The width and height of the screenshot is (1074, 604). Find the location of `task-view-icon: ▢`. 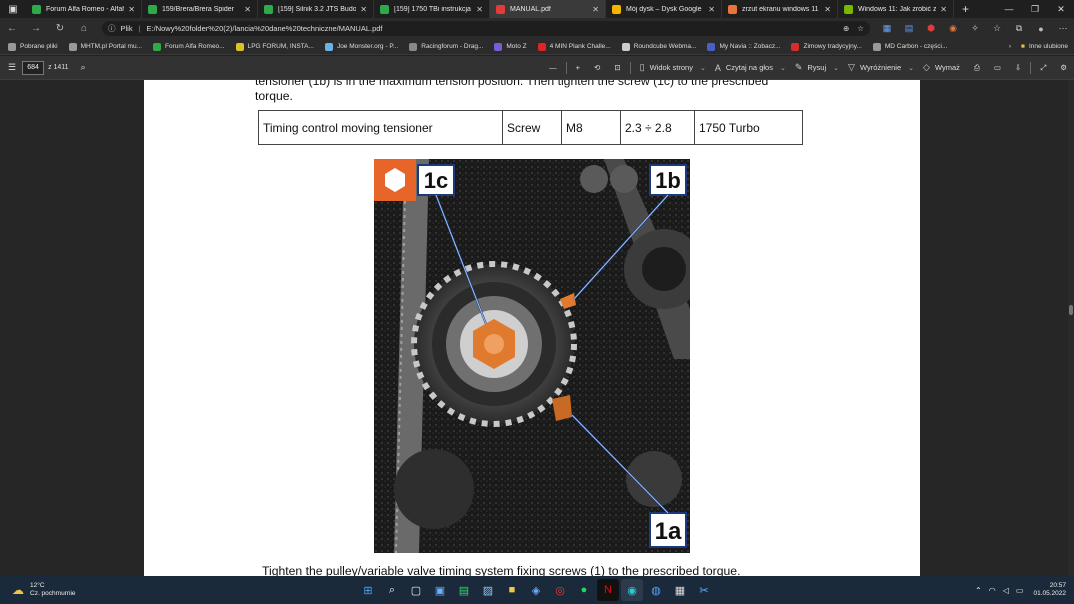

task-view-icon: ▢ is located at coordinates (416, 590).